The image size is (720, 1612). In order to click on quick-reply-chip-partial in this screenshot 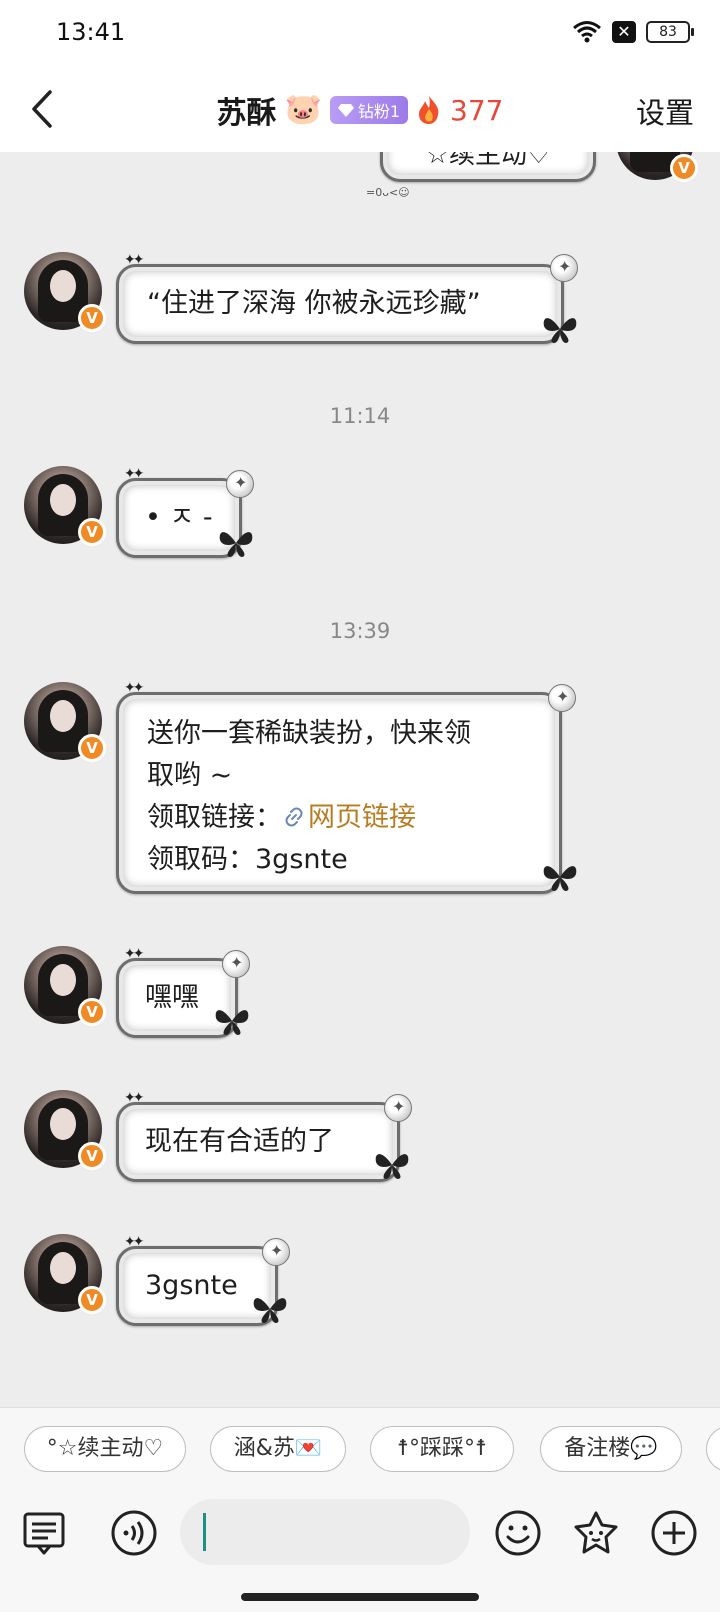, I will do `click(713, 1449)`.